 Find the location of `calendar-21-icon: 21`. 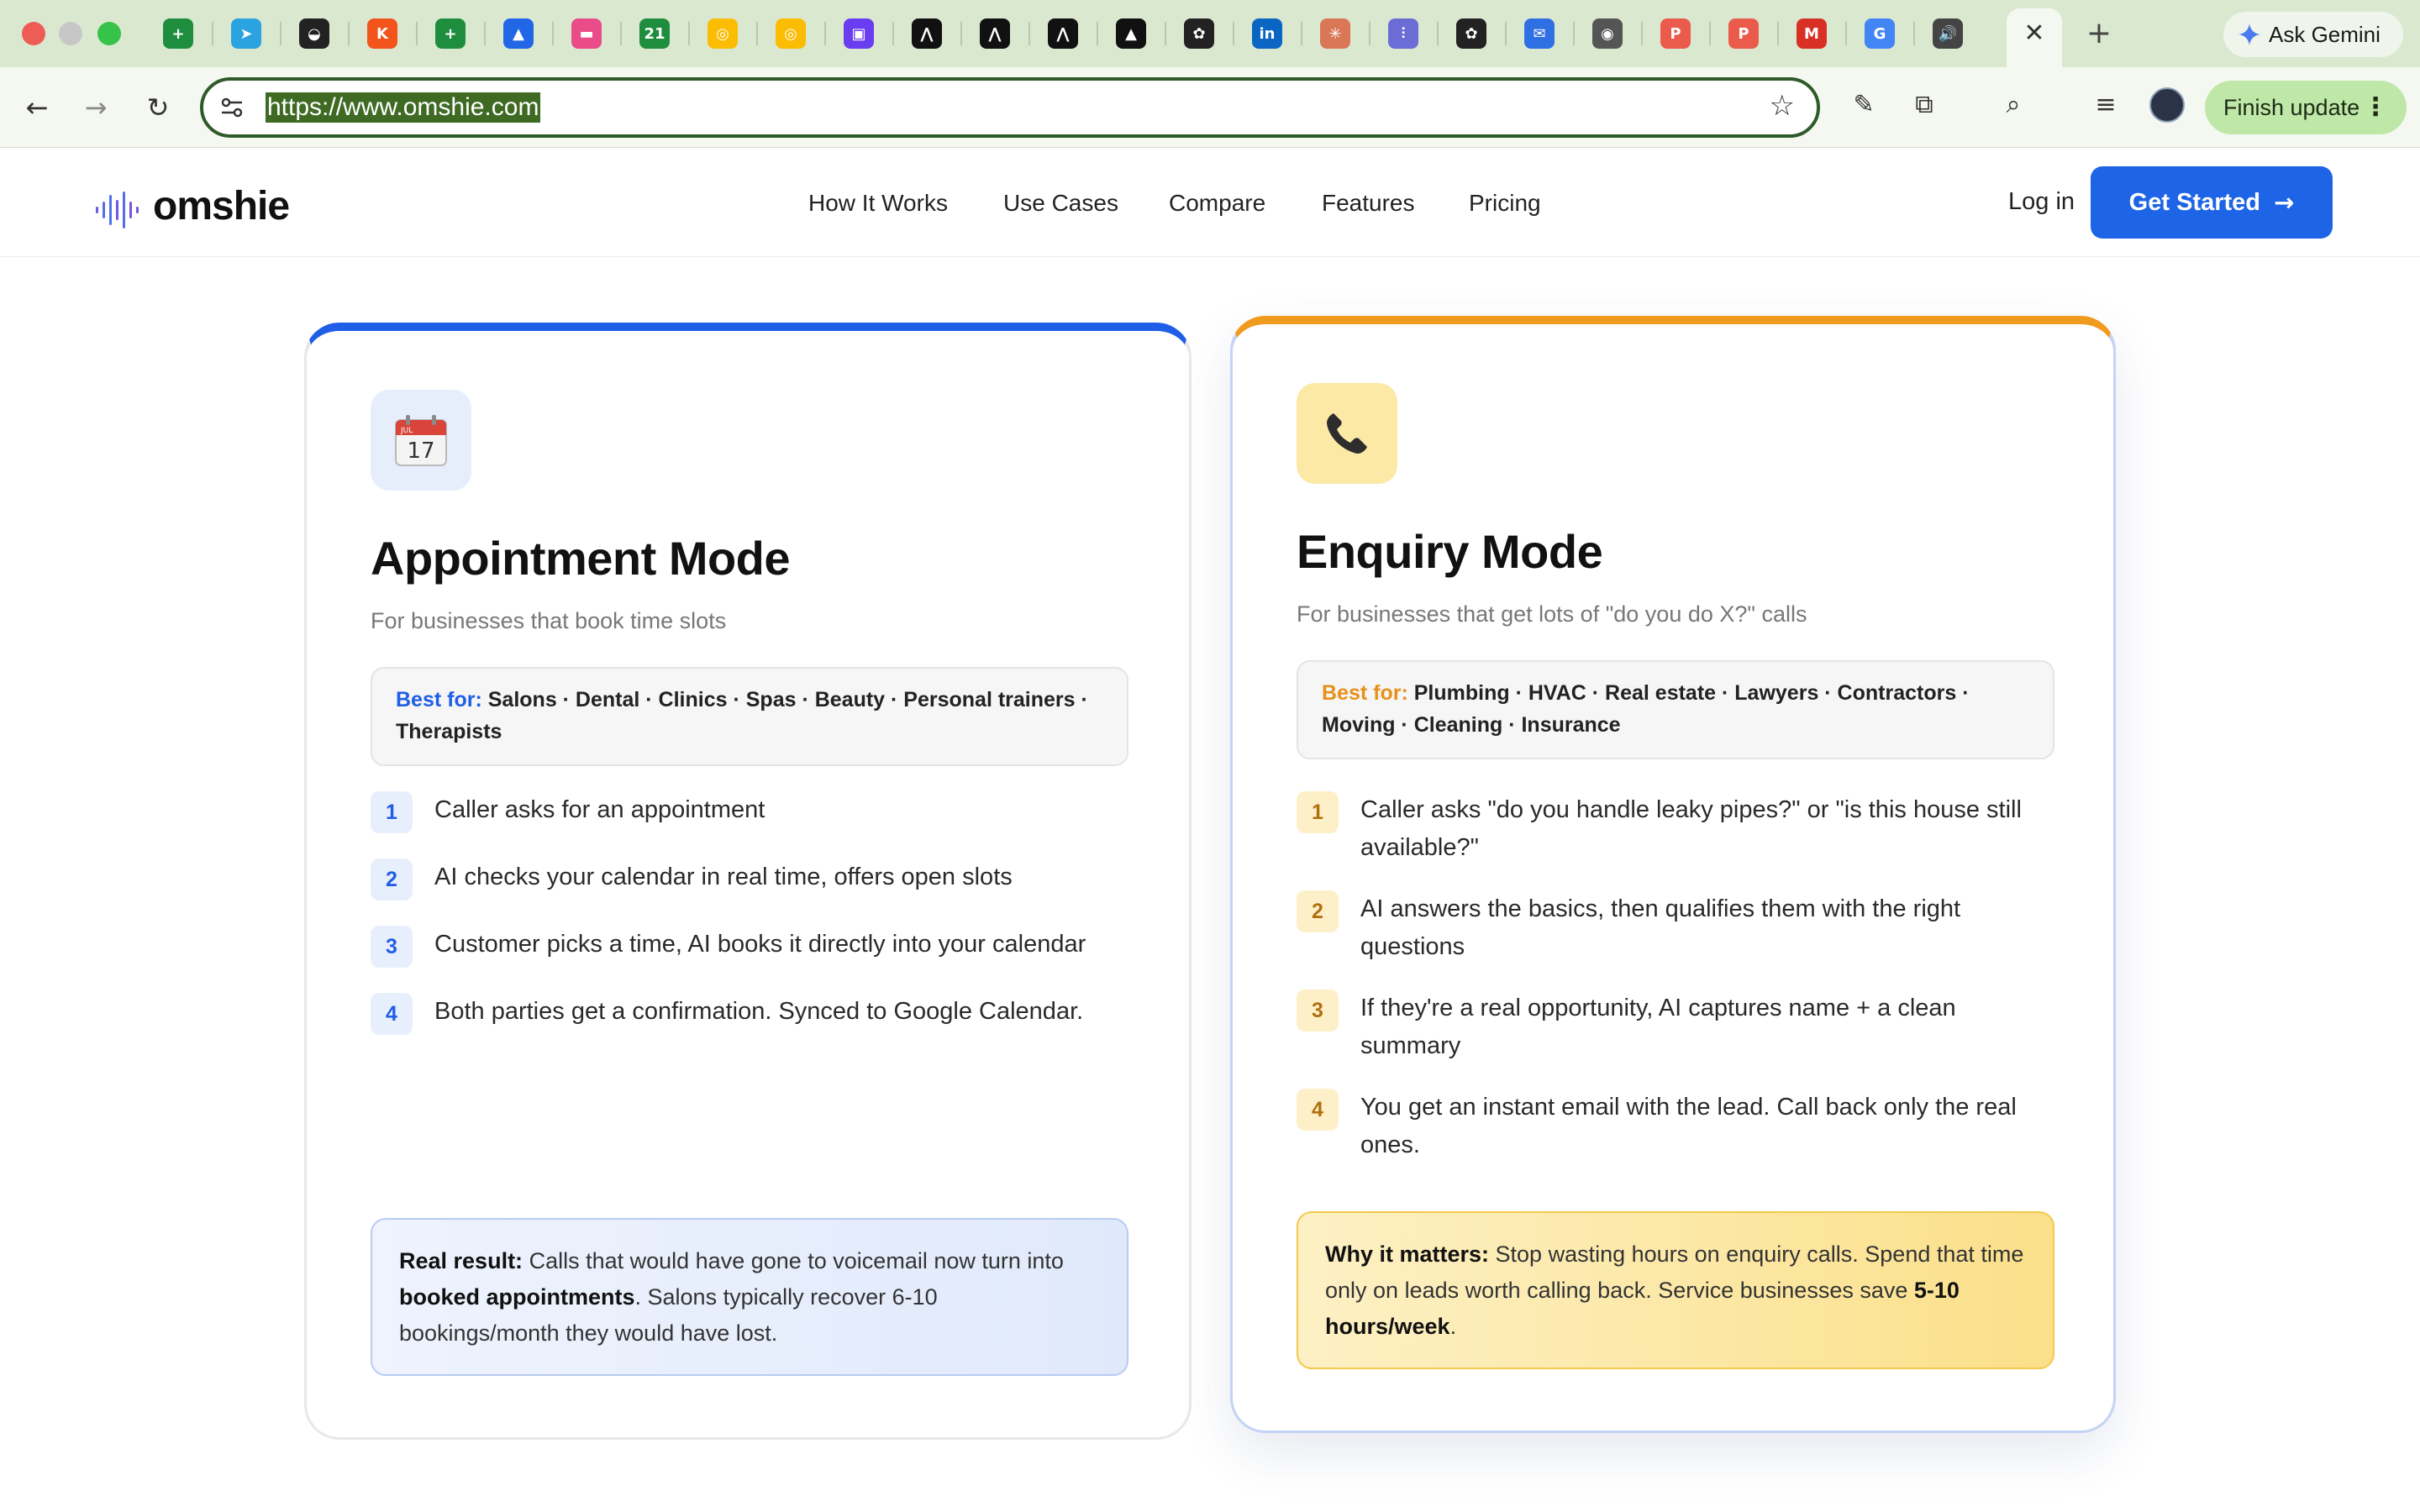

calendar-21-icon: 21 is located at coordinates (654, 33).